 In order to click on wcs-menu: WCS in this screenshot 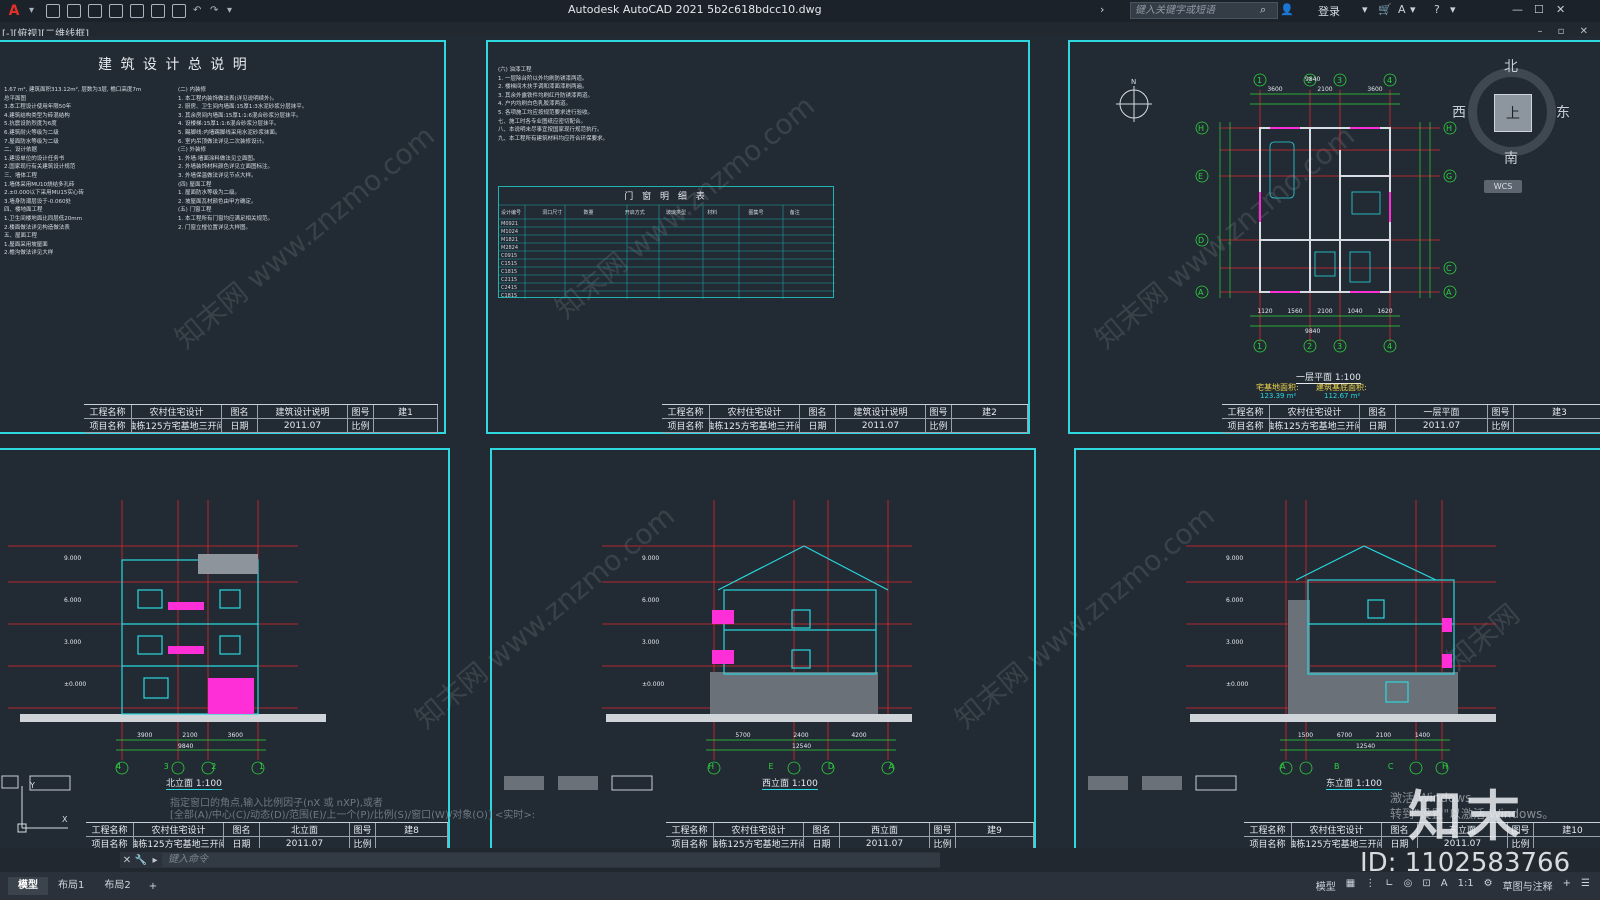, I will do `click(1503, 186)`.